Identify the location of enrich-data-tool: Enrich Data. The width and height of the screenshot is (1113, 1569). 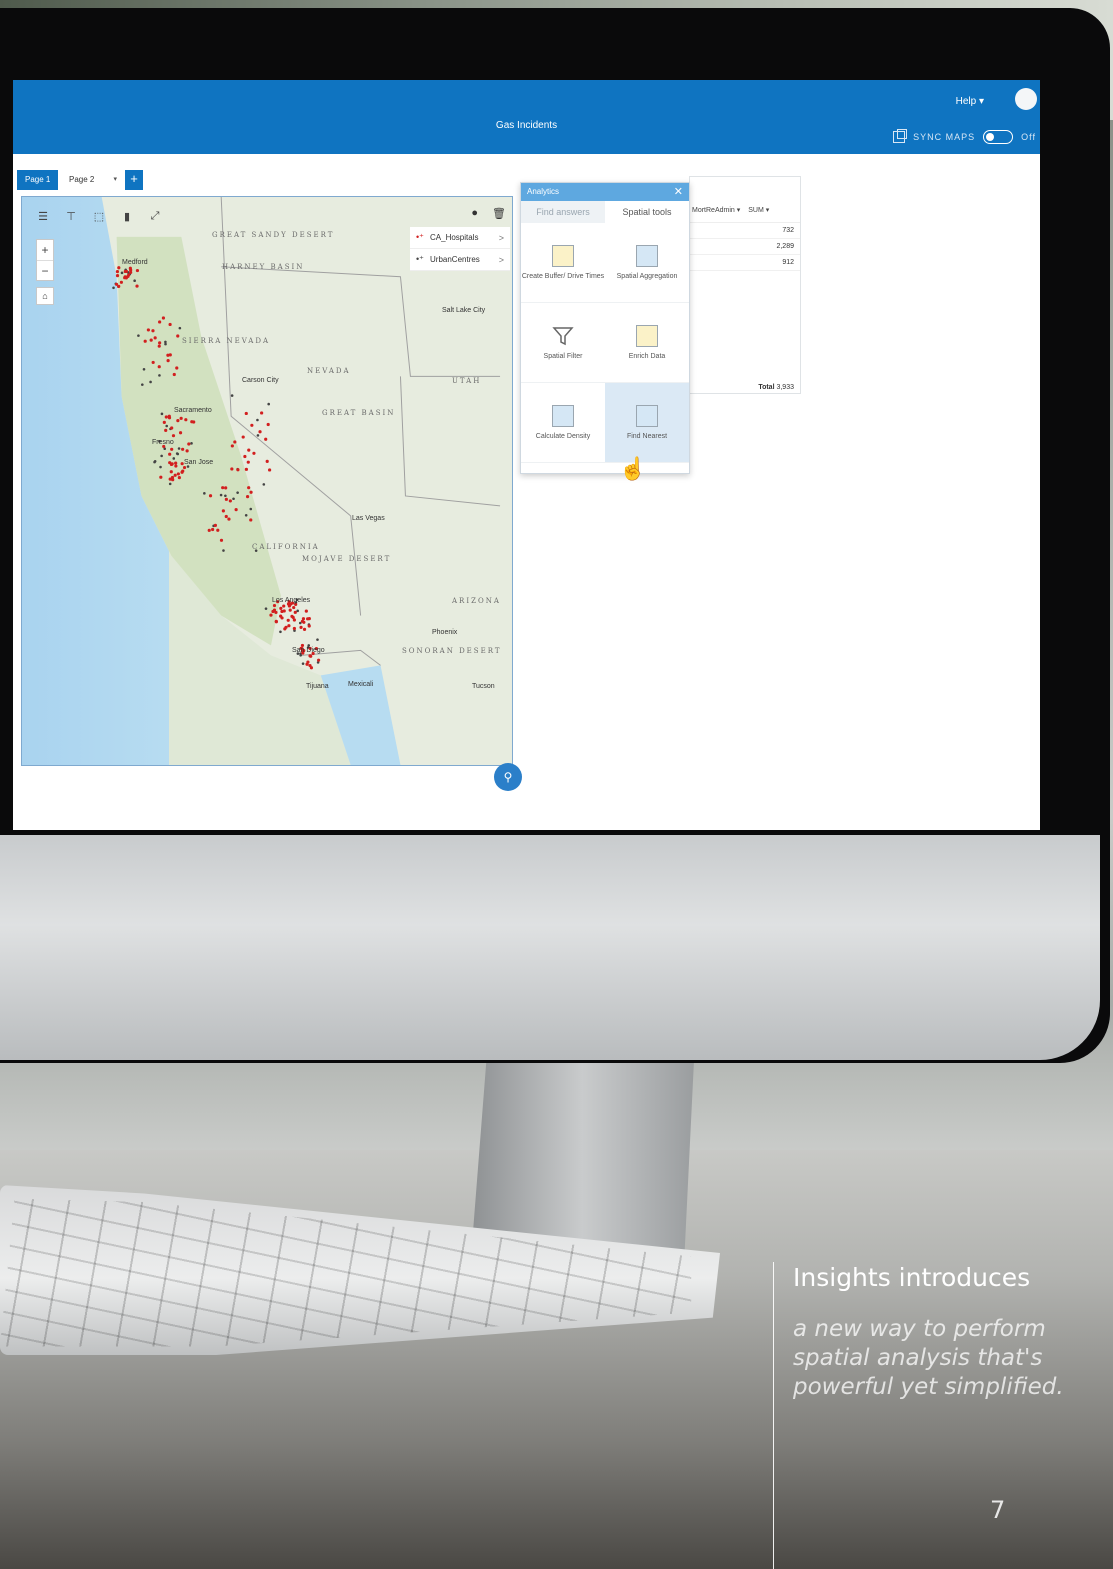
(647, 343).